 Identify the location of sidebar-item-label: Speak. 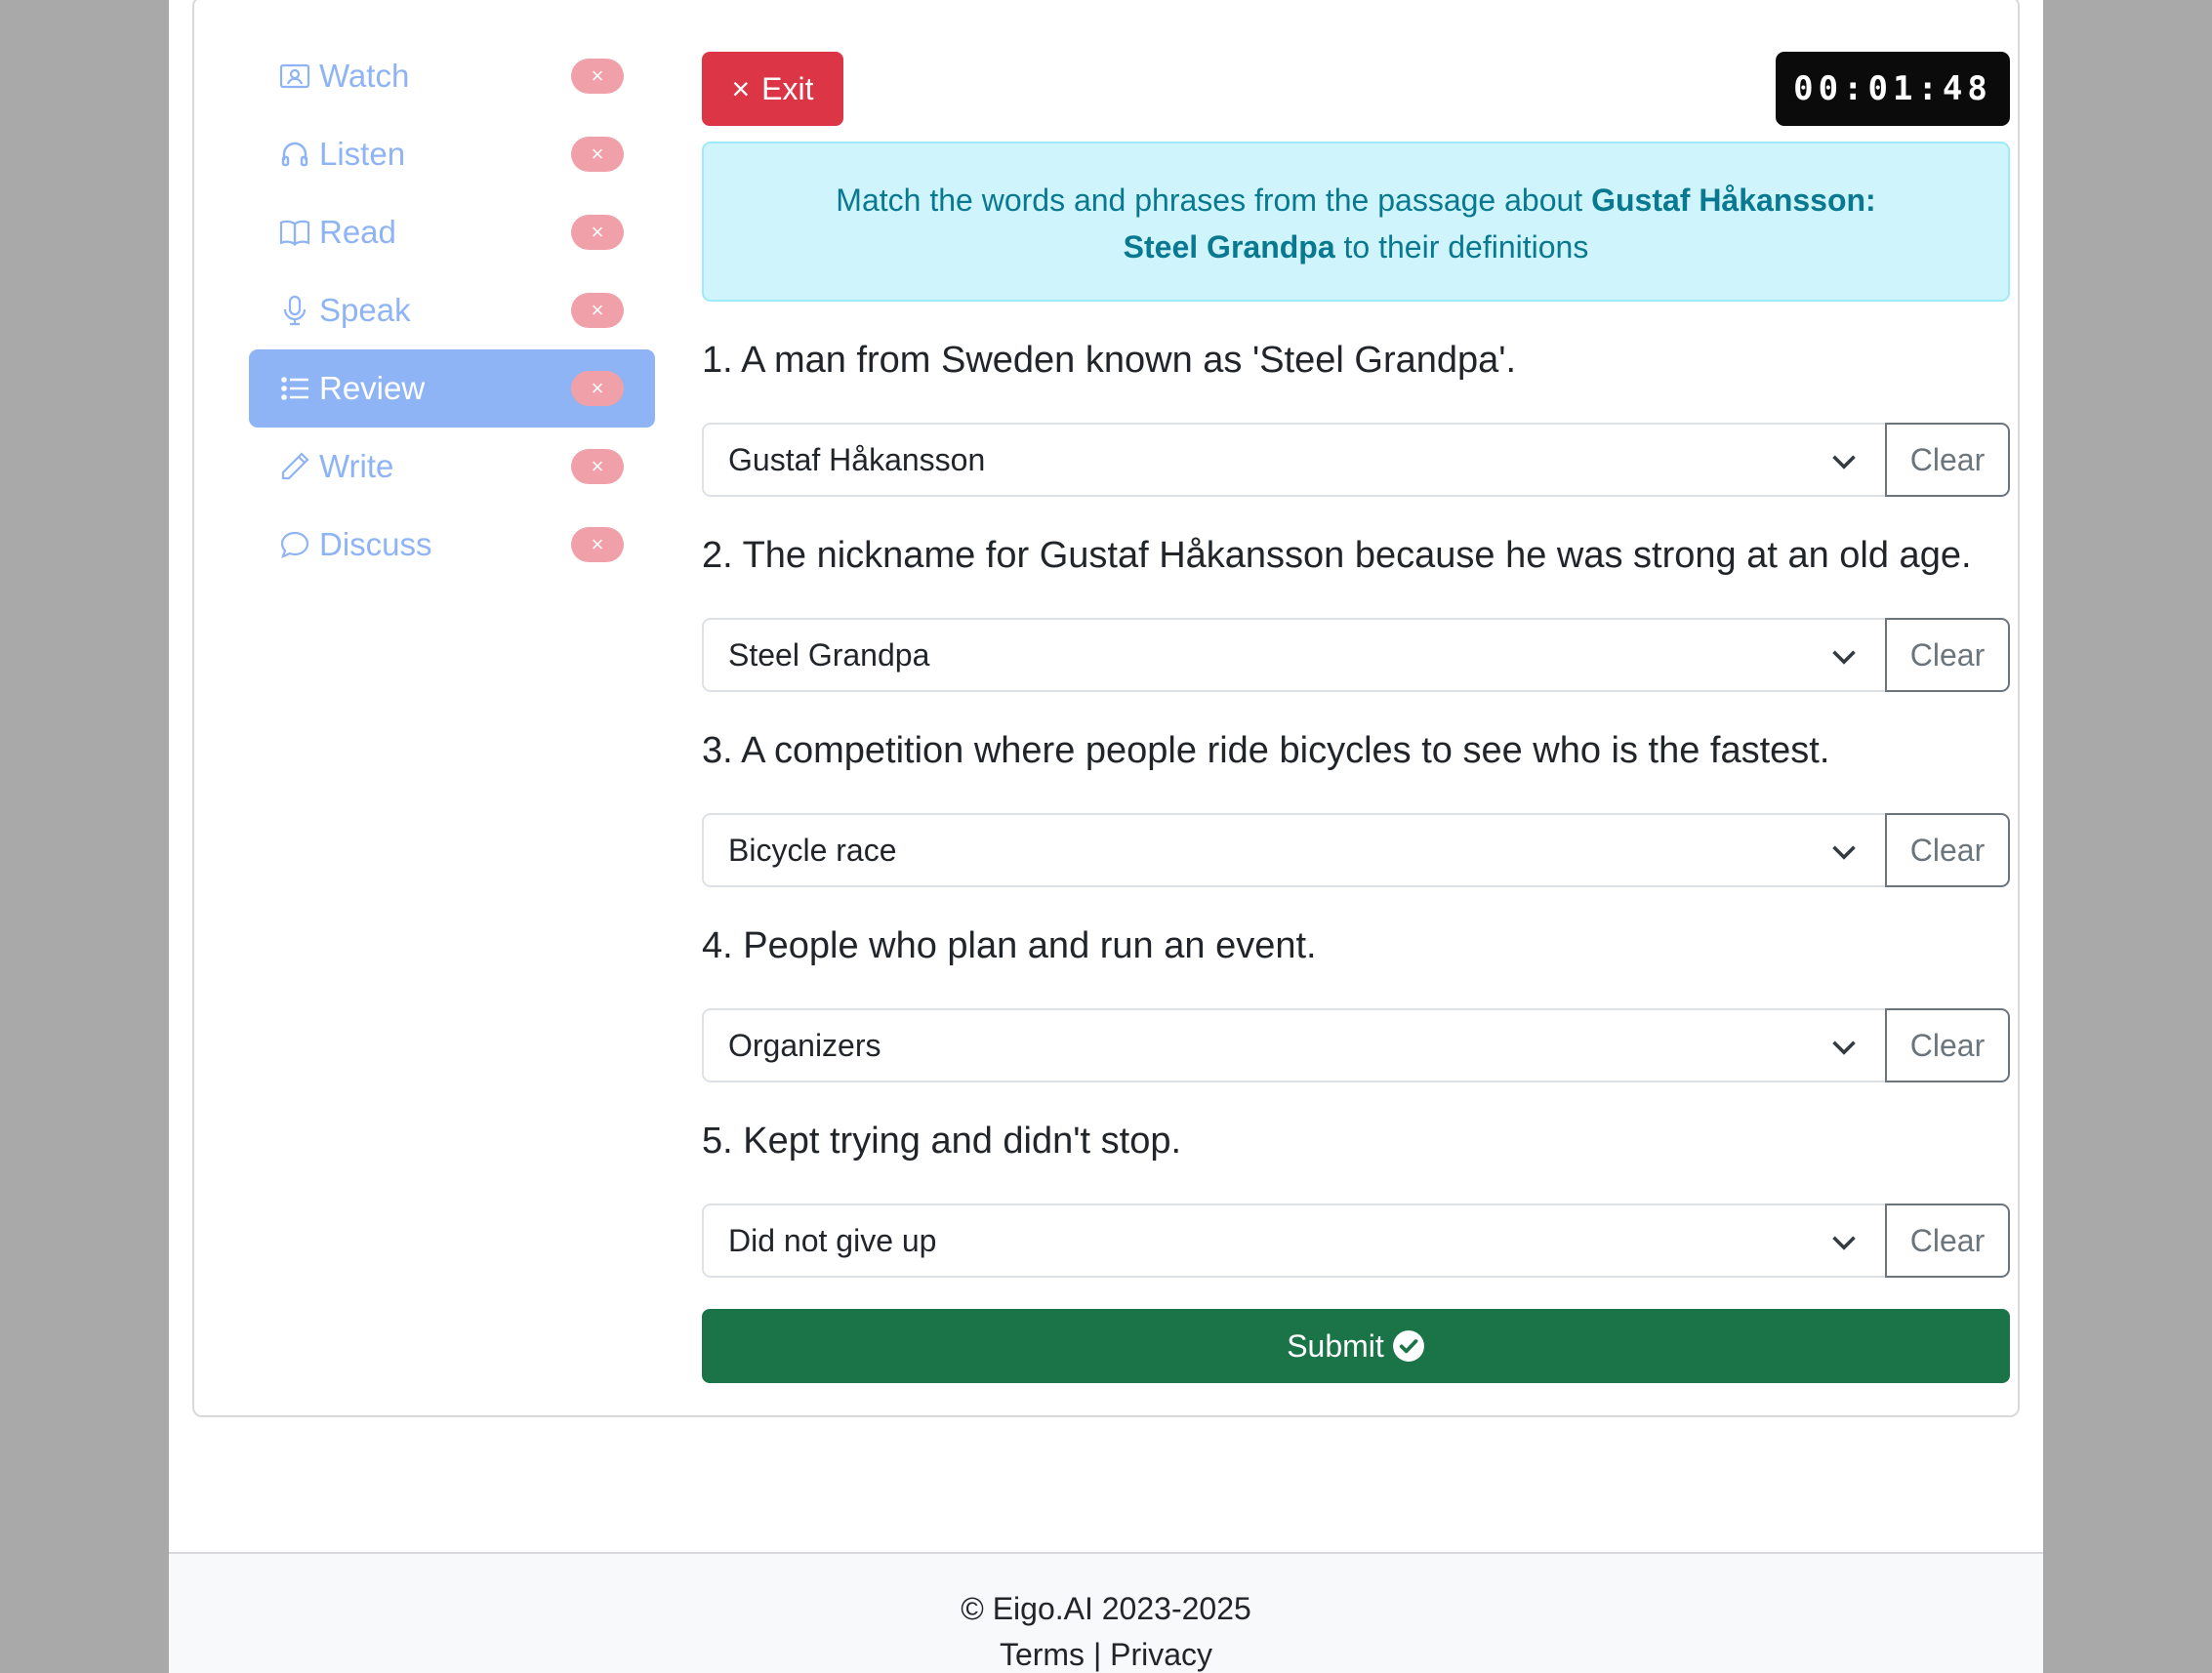
(365, 310).